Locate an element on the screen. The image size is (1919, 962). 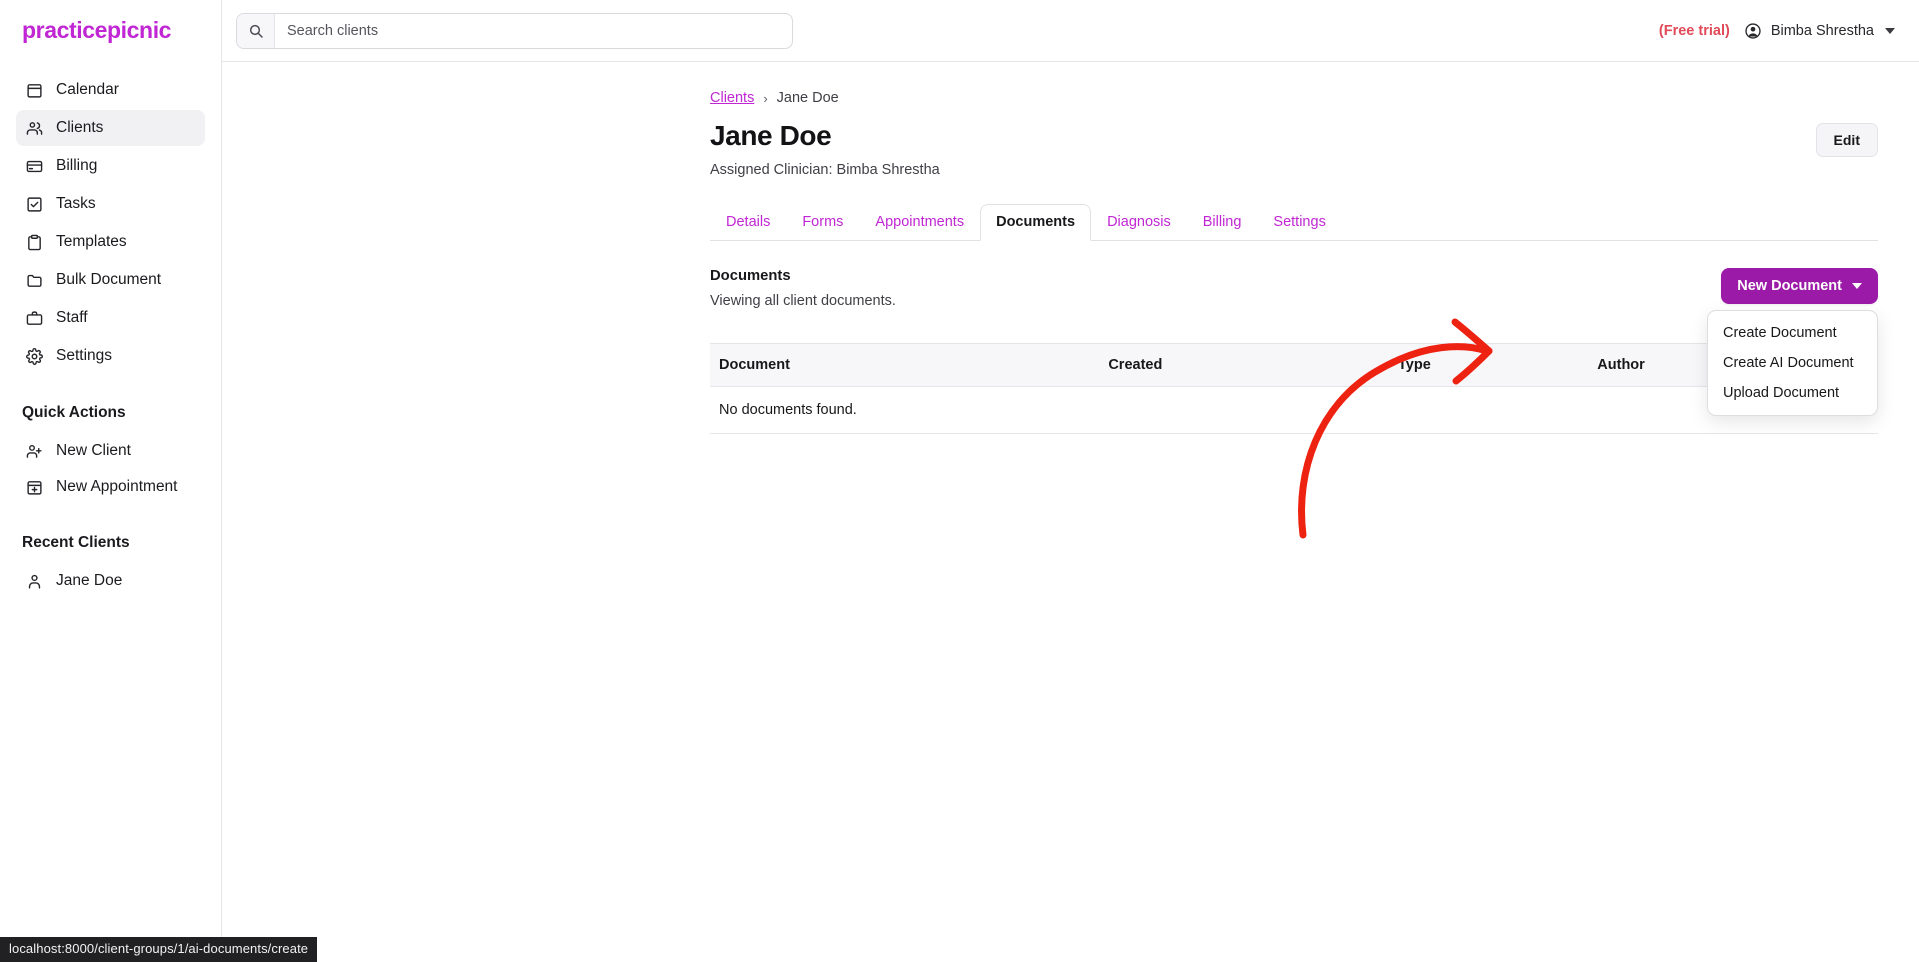
table-row-empty: No documents found. is located at coordinates (1294, 410).